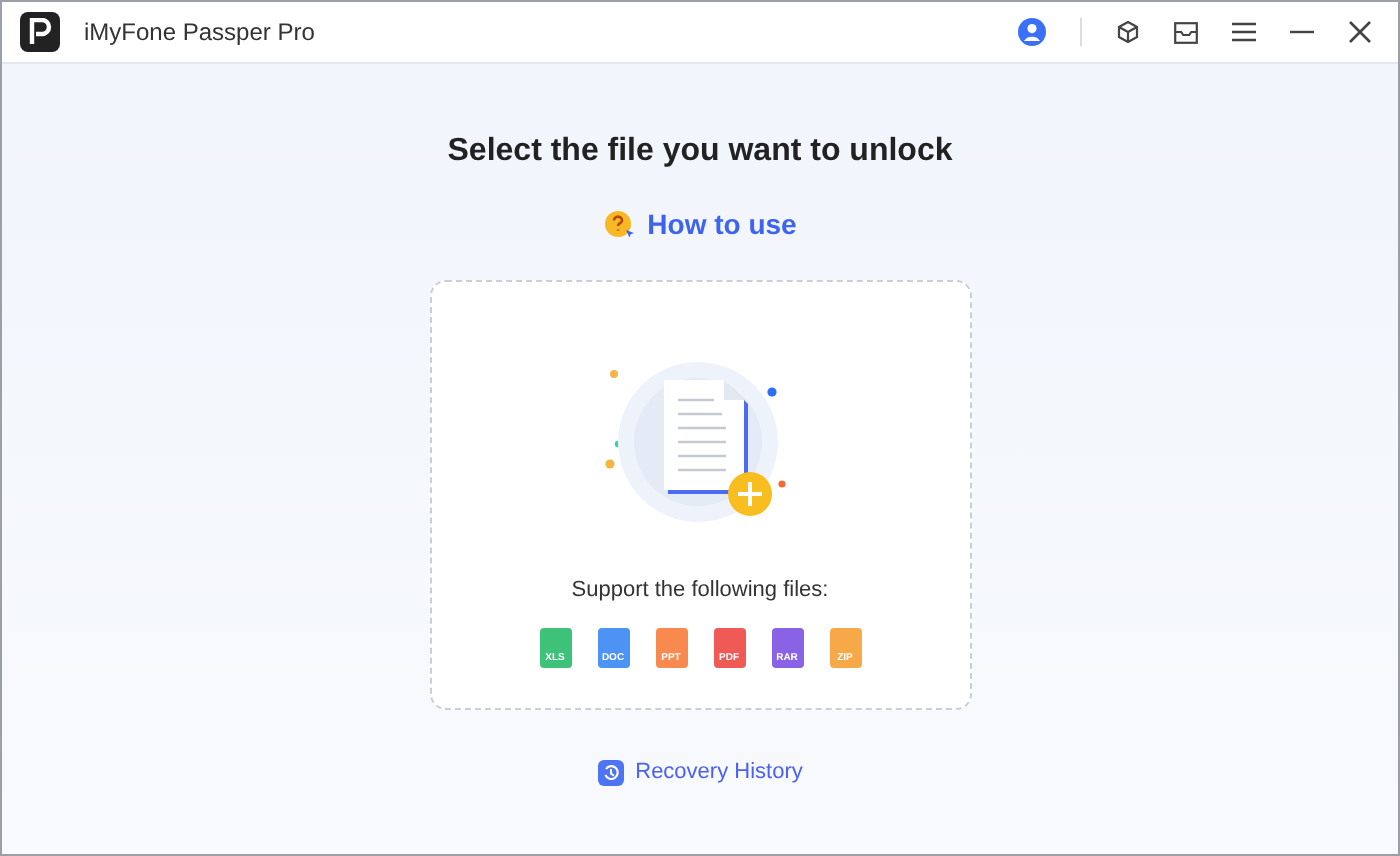 This screenshot has width=1400, height=856. Describe the element at coordinates (1302, 32) in the screenshot. I see `minimize-icon` at that location.